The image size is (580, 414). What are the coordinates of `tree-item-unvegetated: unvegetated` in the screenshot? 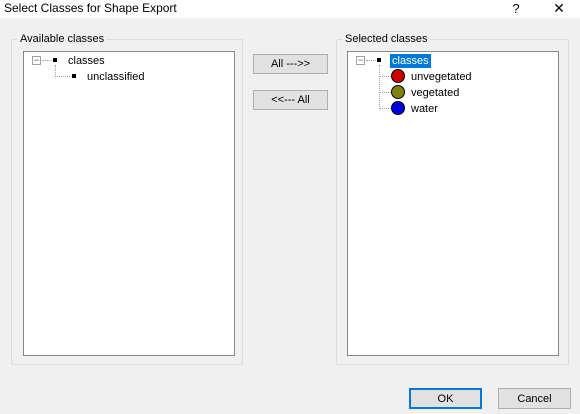 It's located at (441, 77).